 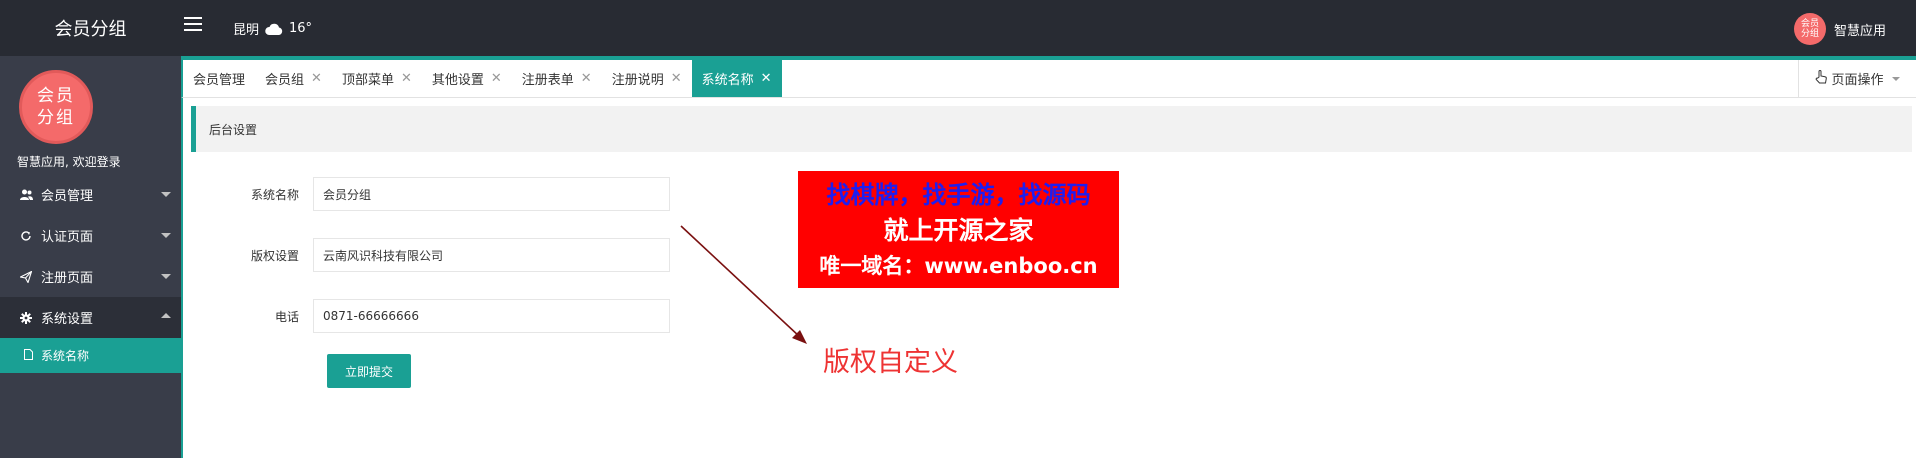 What do you see at coordinates (890, 362) in the screenshot?
I see `annotation-text: 版权自定义` at bounding box center [890, 362].